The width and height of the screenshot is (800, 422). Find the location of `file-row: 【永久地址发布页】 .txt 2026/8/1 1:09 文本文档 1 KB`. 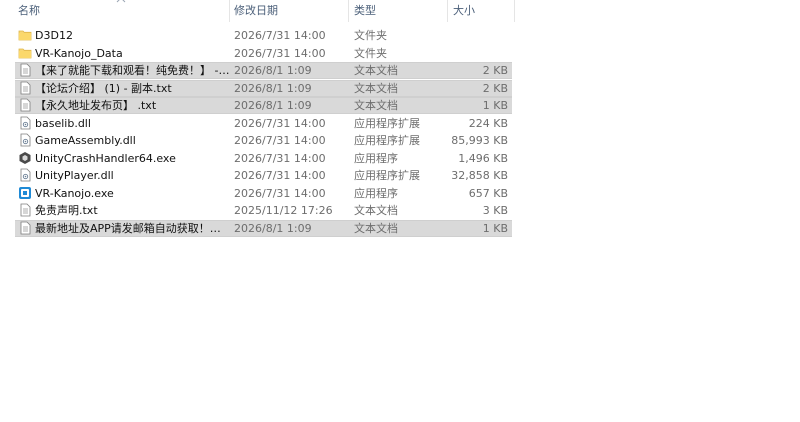

file-row: 【永久地址发布页】 .txt 2026/8/1 1:09 文本文档 1 KB is located at coordinates (263, 105).